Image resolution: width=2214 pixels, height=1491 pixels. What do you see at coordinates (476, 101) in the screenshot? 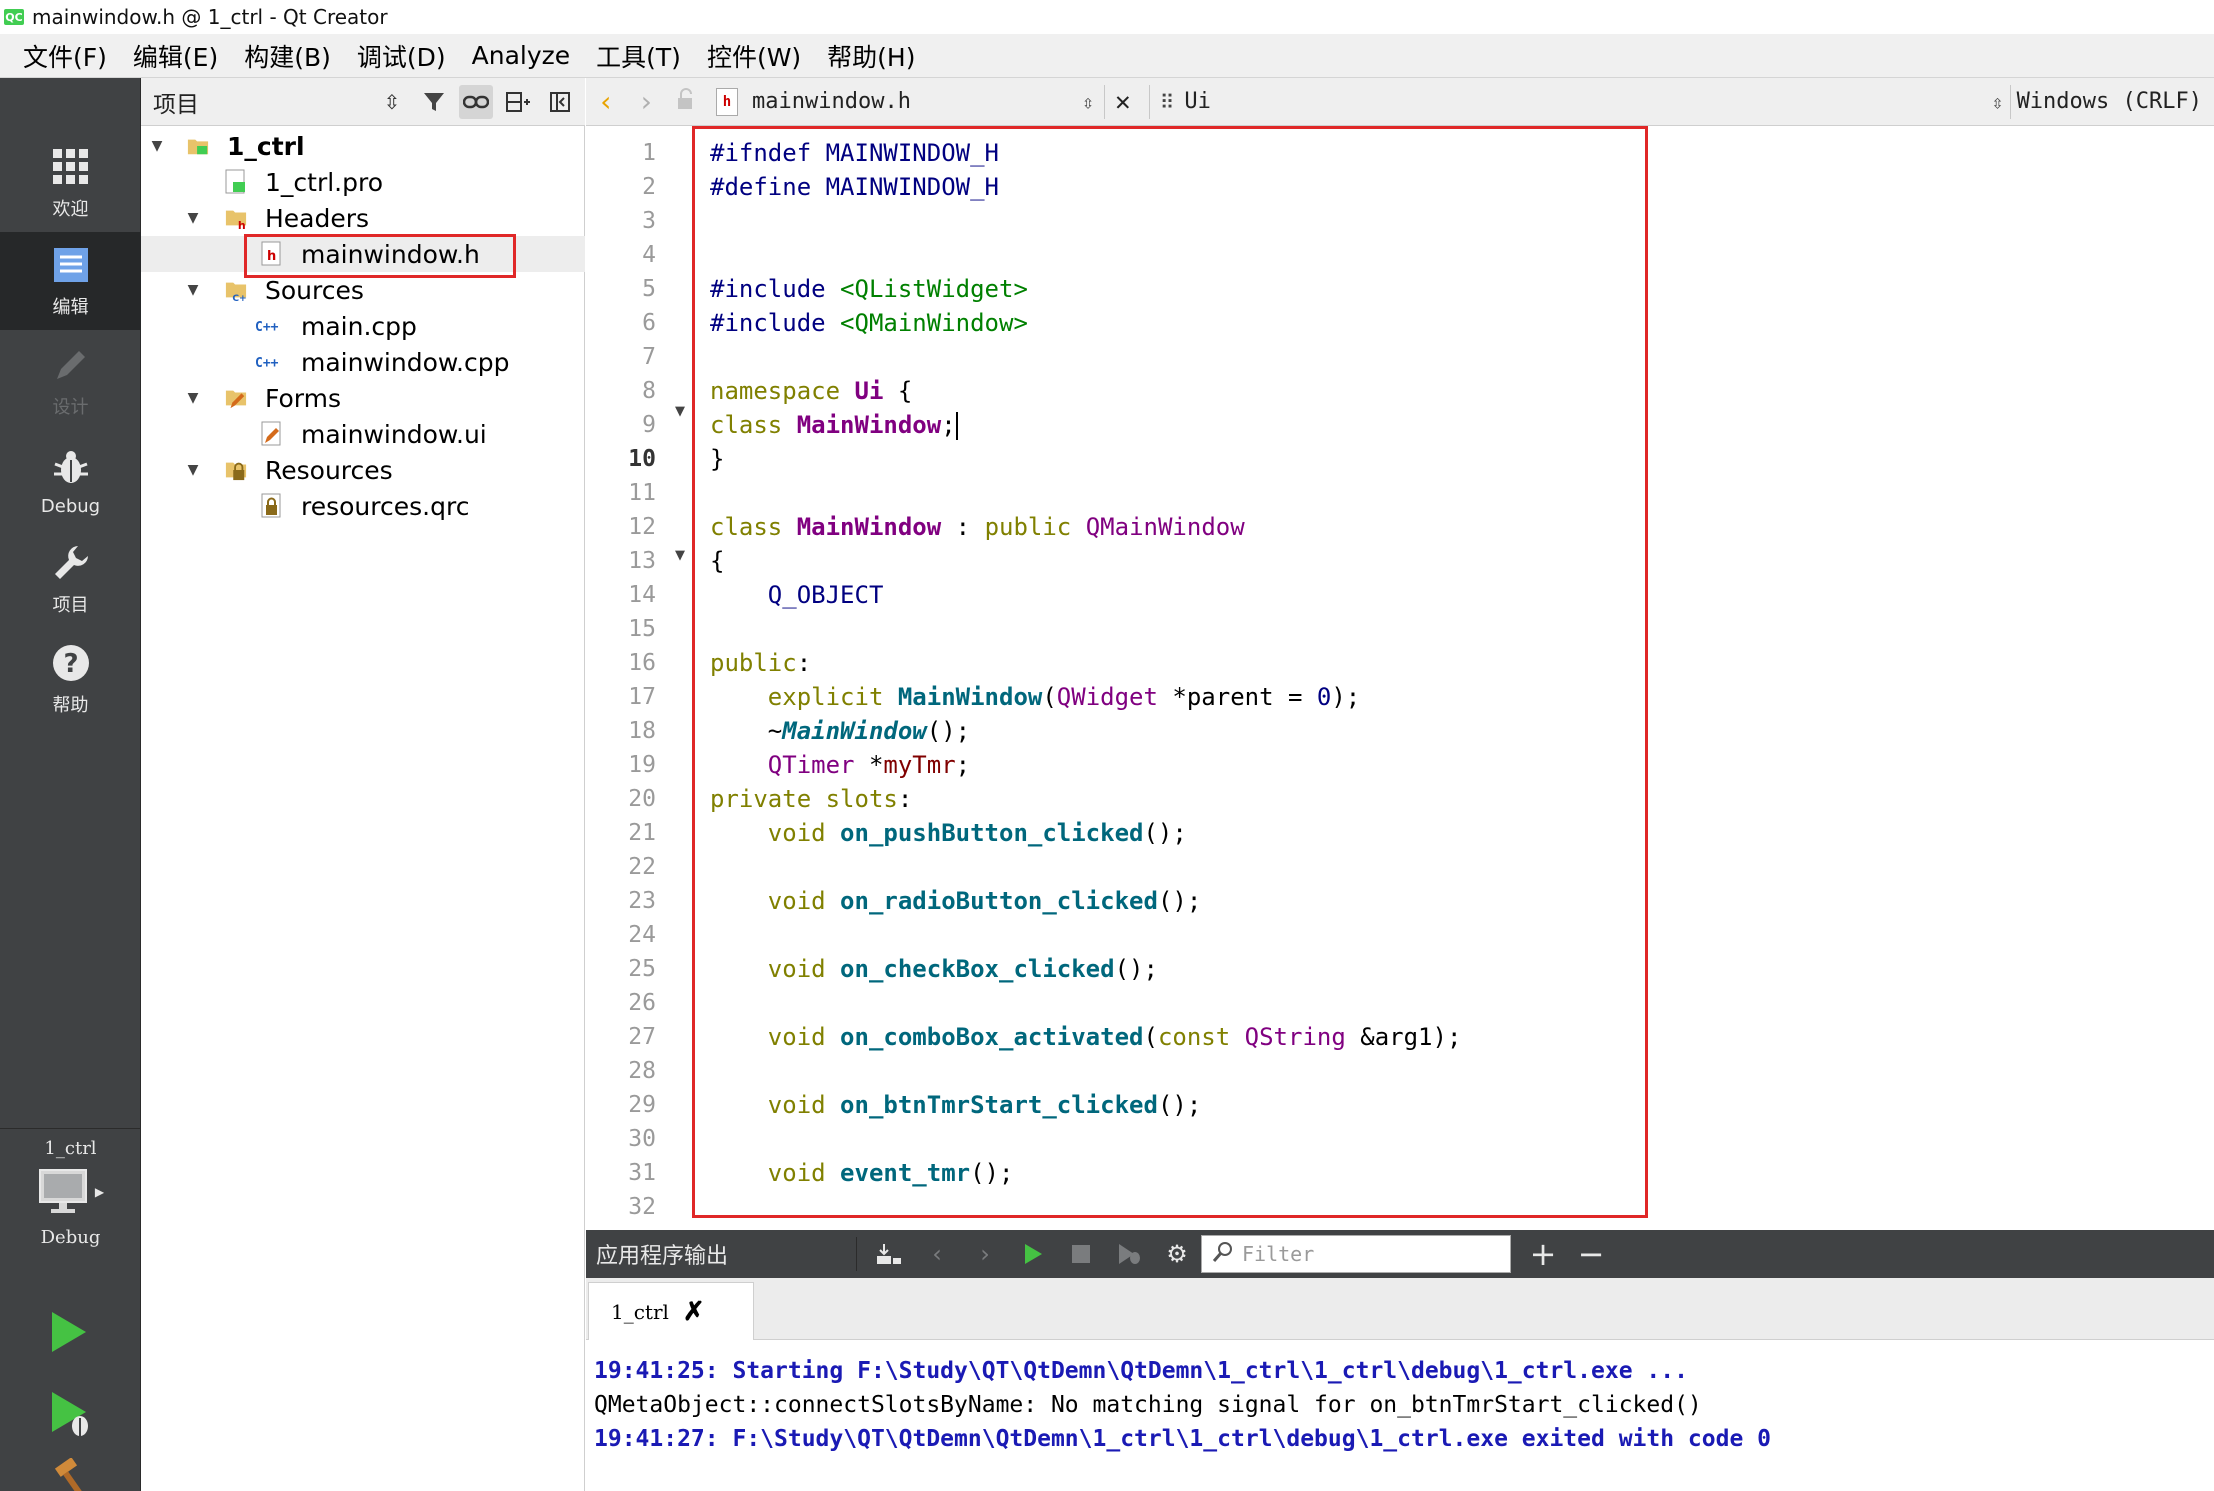
I see `link-icon` at bounding box center [476, 101].